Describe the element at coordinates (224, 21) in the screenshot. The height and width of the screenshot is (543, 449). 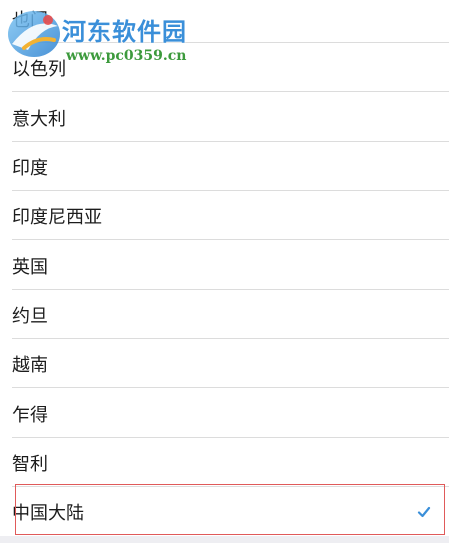
I see `list-item: 也门` at that location.